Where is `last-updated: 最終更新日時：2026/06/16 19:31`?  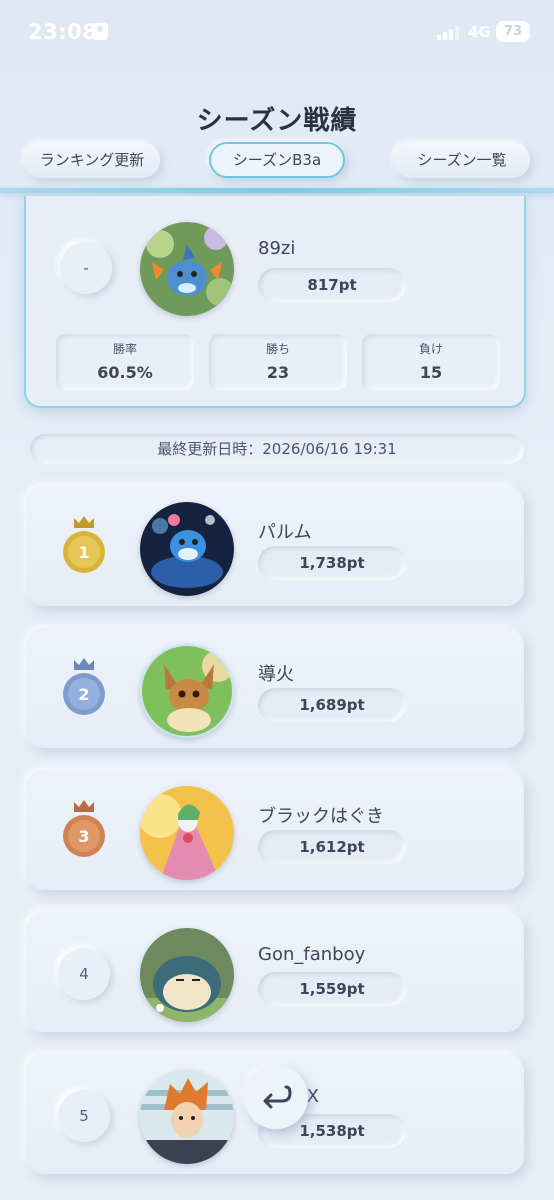 last-updated: 最終更新日時：2026/06/16 19:31 is located at coordinates (277, 449).